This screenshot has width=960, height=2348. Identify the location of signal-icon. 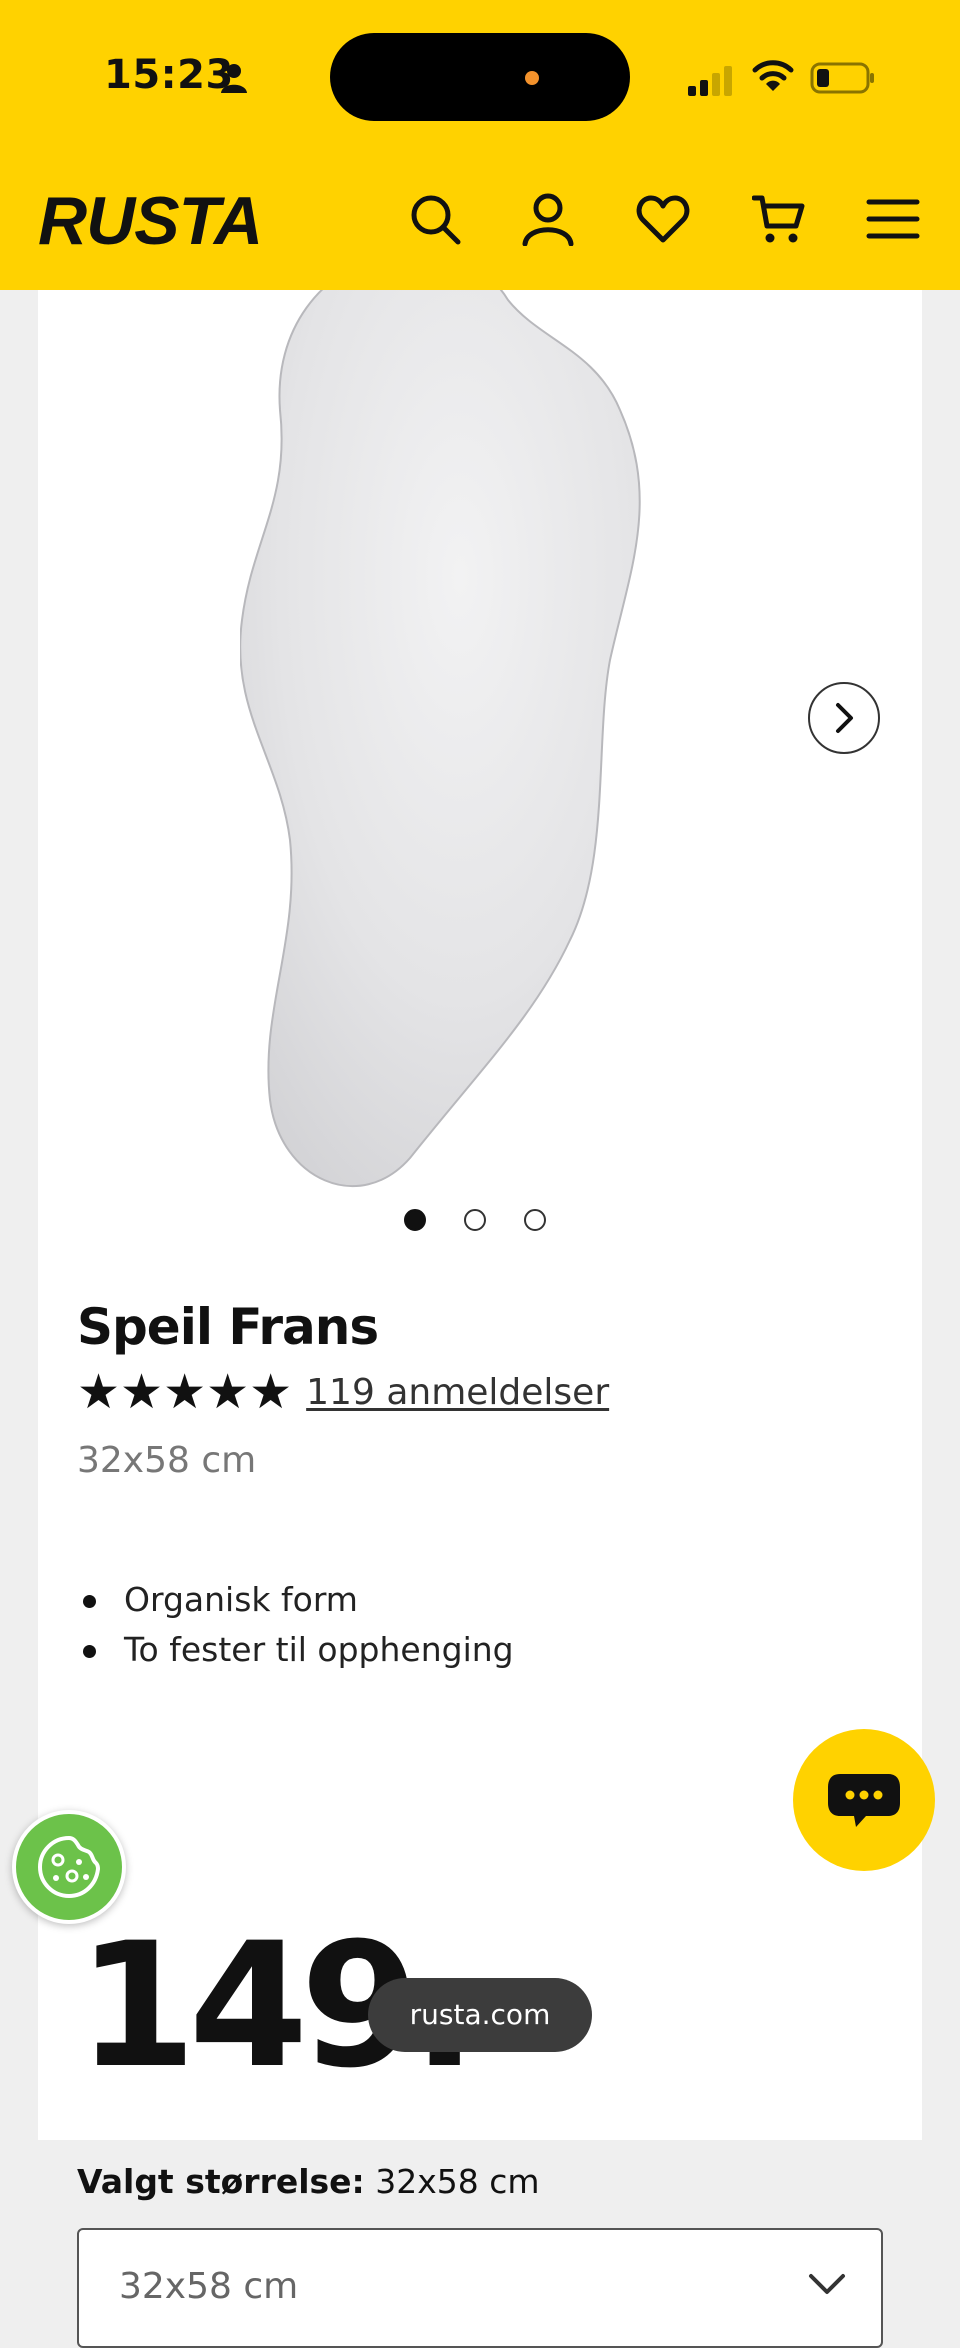
(710, 81).